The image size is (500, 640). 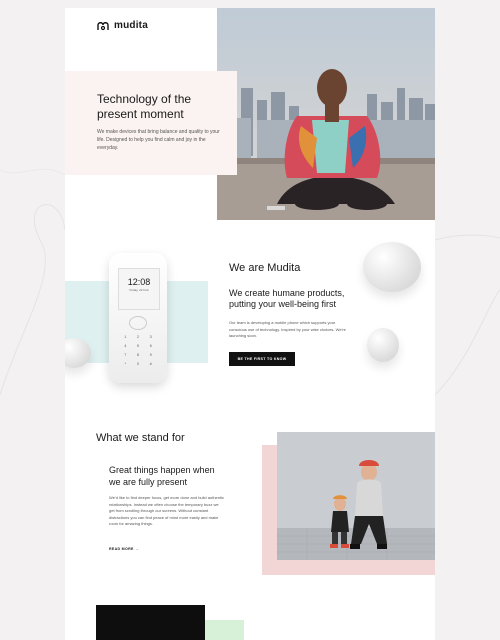 I want to click on phone-nav-key, so click(x=138, y=323).